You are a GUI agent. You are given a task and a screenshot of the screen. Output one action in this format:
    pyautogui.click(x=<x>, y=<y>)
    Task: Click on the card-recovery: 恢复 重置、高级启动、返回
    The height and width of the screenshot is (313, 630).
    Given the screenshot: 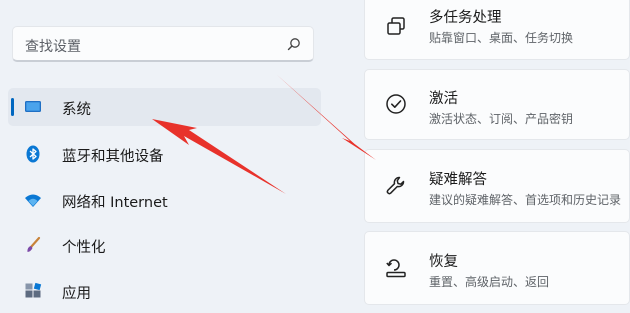 What is the action you would take?
    pyautogui.click(x=497, y=268)
    